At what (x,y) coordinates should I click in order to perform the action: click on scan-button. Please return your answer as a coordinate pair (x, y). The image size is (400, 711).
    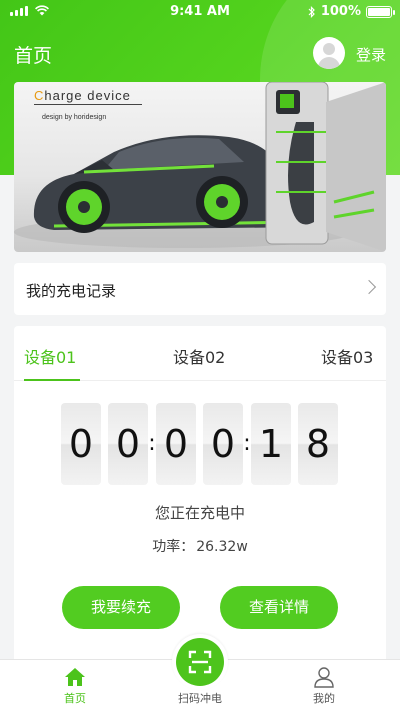
    Looking at the image, I should click on (200, 662).